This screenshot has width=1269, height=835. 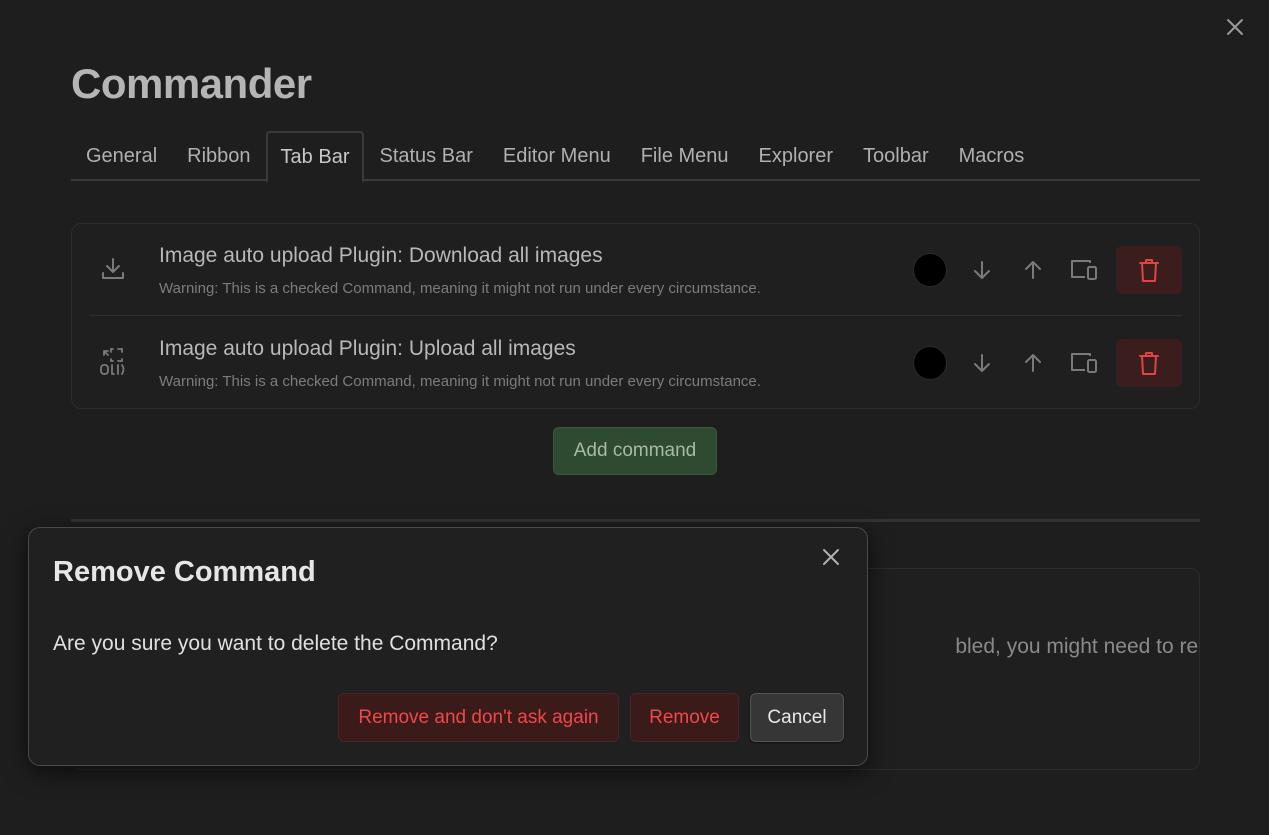 What do you see at coordinates (557, 156) in the screenshot?
I see `tab-editor-menu: Editor Menu` at bounding box center [557, 156].